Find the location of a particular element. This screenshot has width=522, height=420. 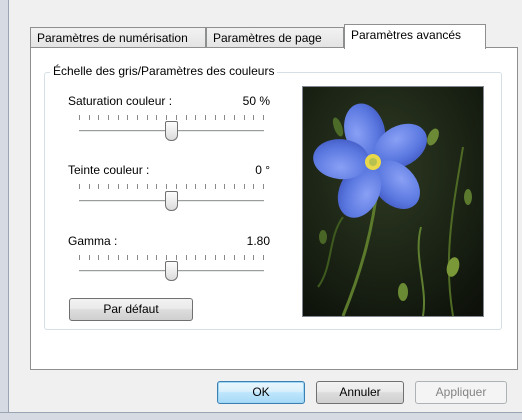

group-legend: Échelle des gris/Paramètres des couleurs is located at coordinates (164, 71).